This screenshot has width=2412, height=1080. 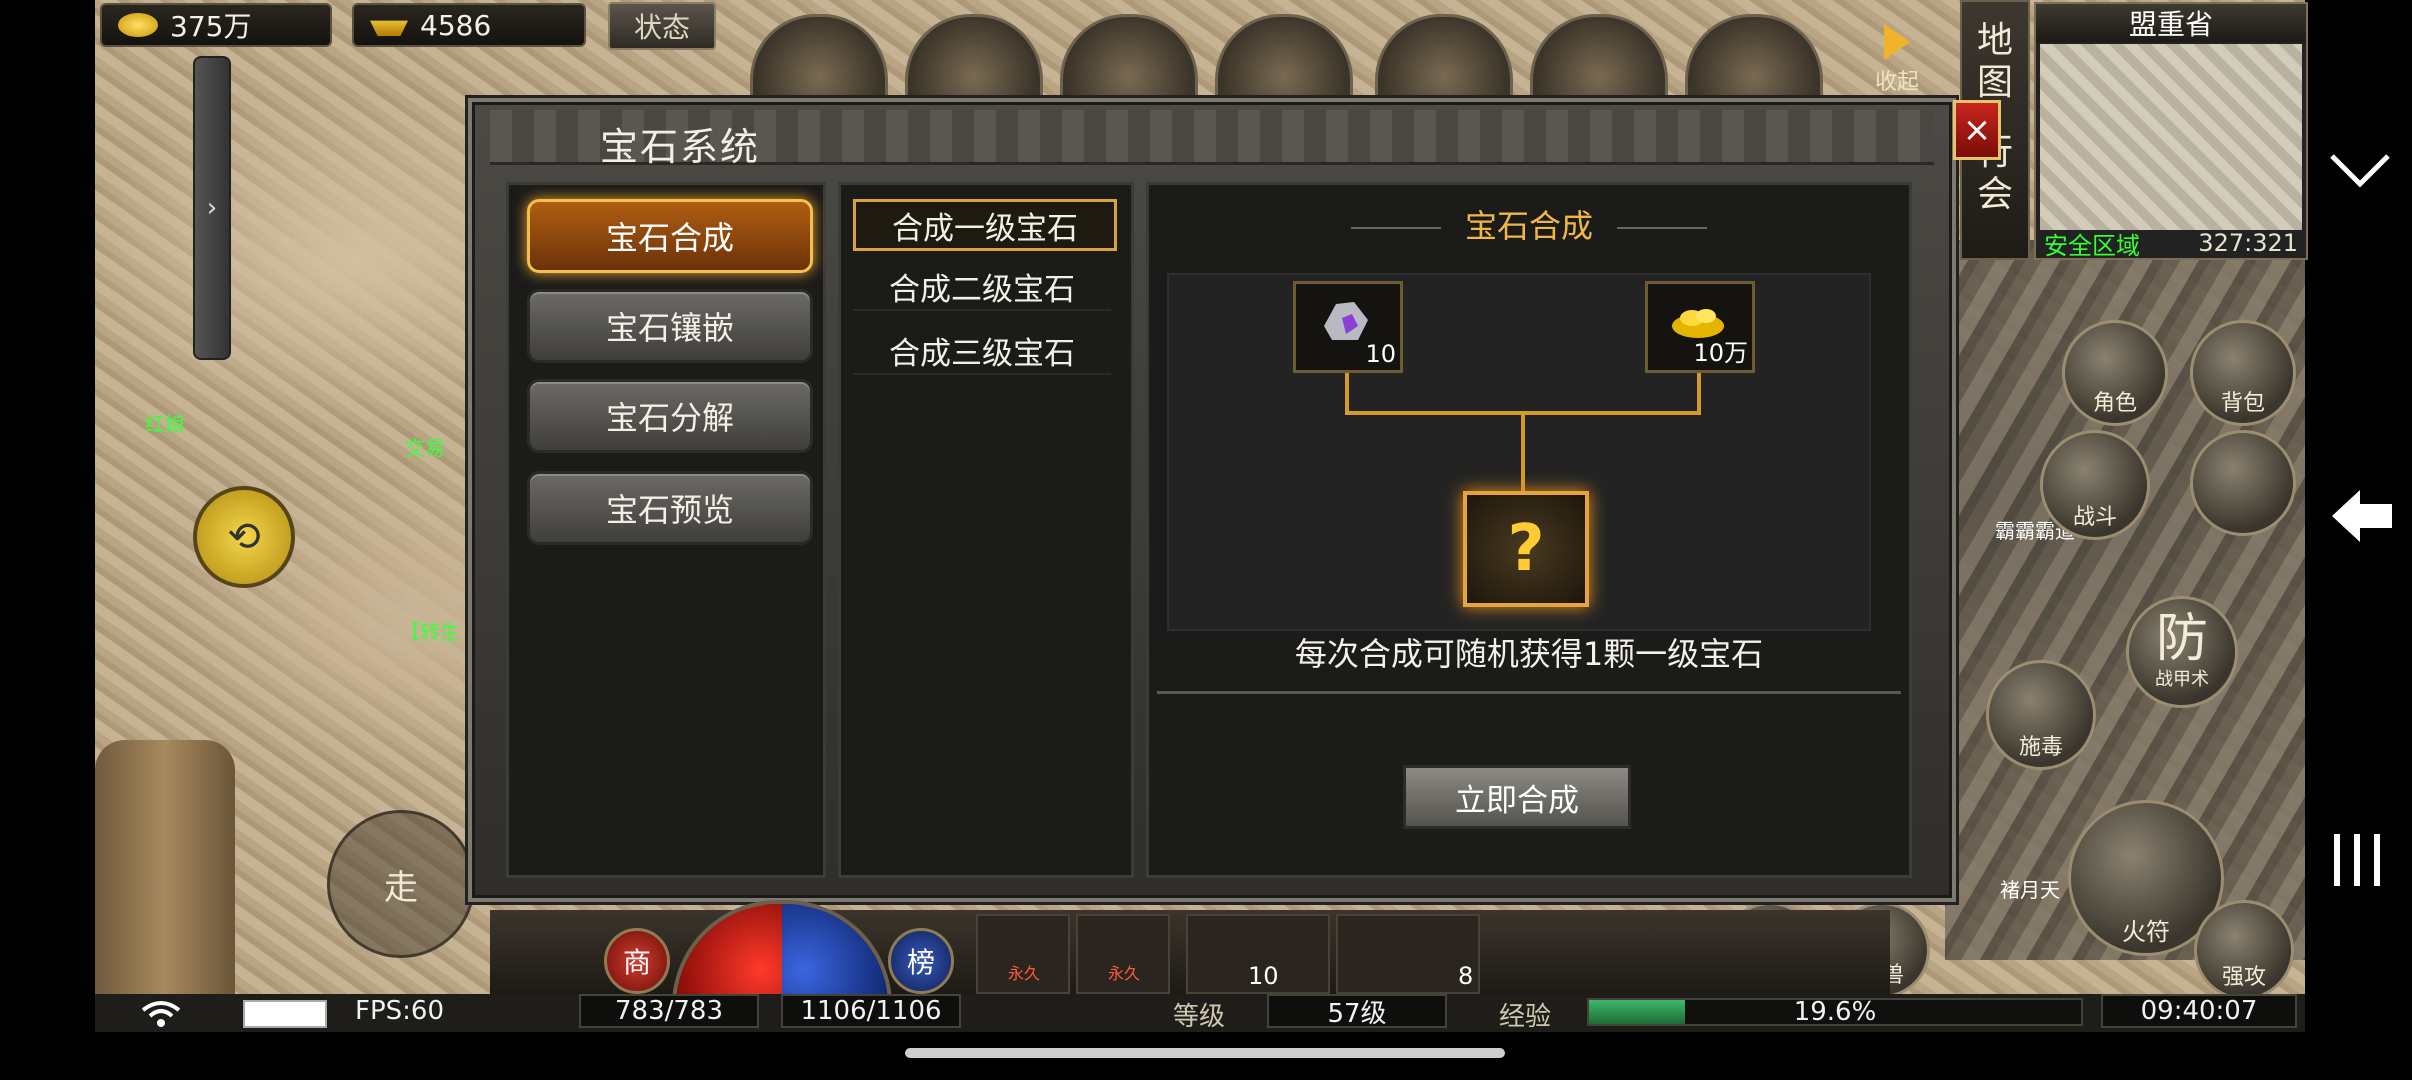 I want to click on gold-counter: 375万, so click(x=216, y=25).